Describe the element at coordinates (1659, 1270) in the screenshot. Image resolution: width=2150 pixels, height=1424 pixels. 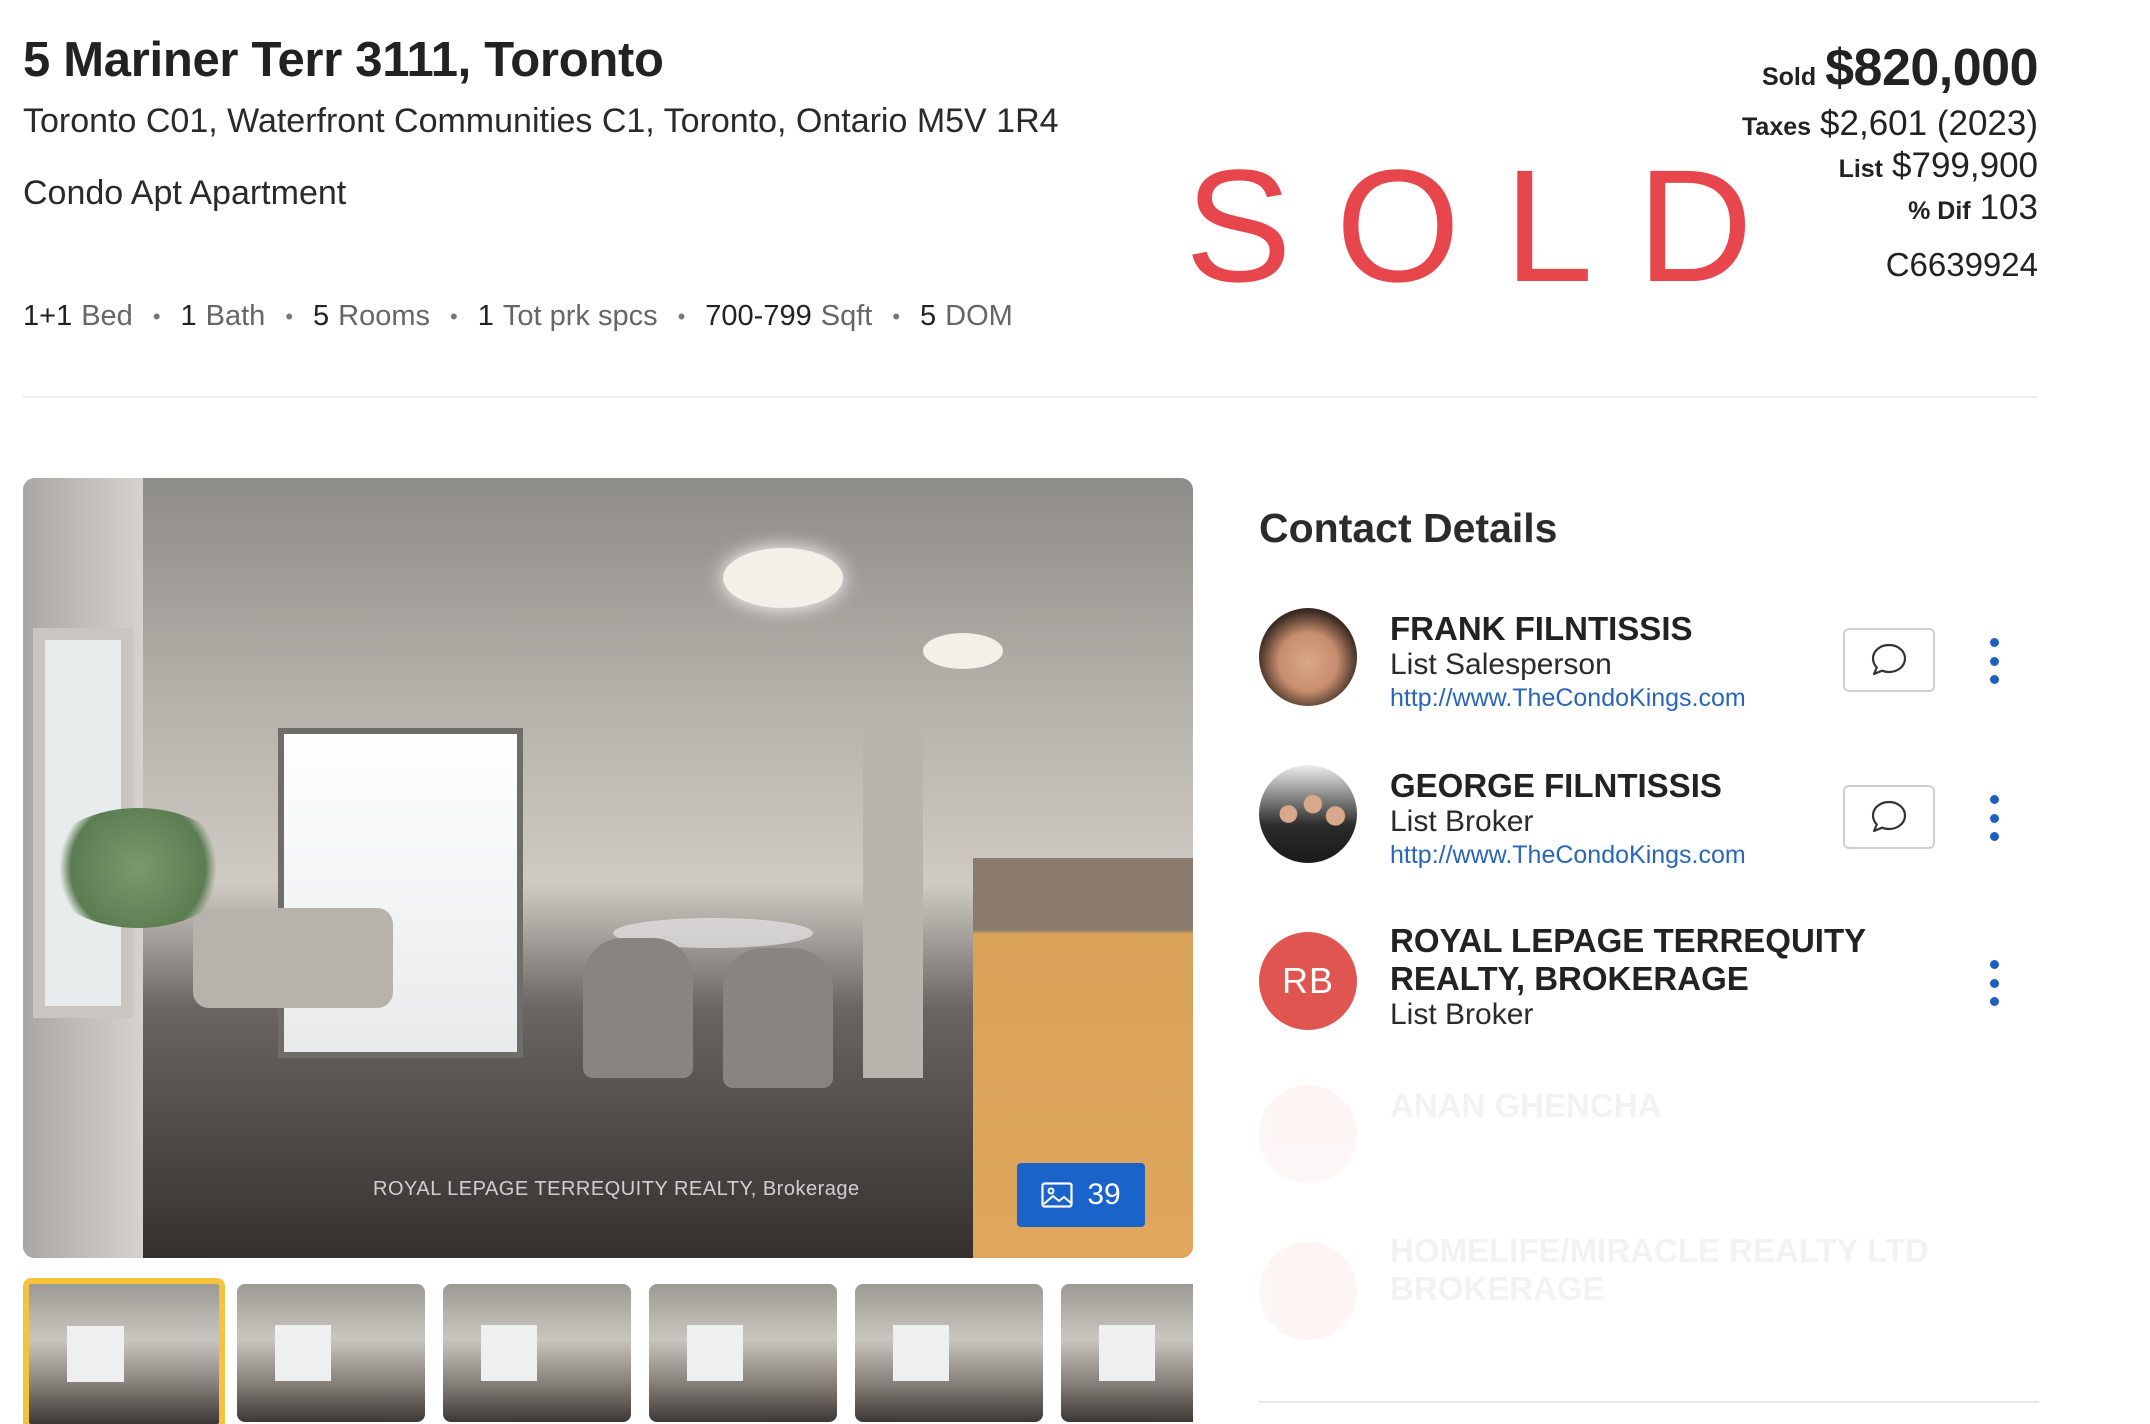
I see `contact-name: HOMELIFE/MIRACLE REALTY LTD BROKERAGE` at that location.